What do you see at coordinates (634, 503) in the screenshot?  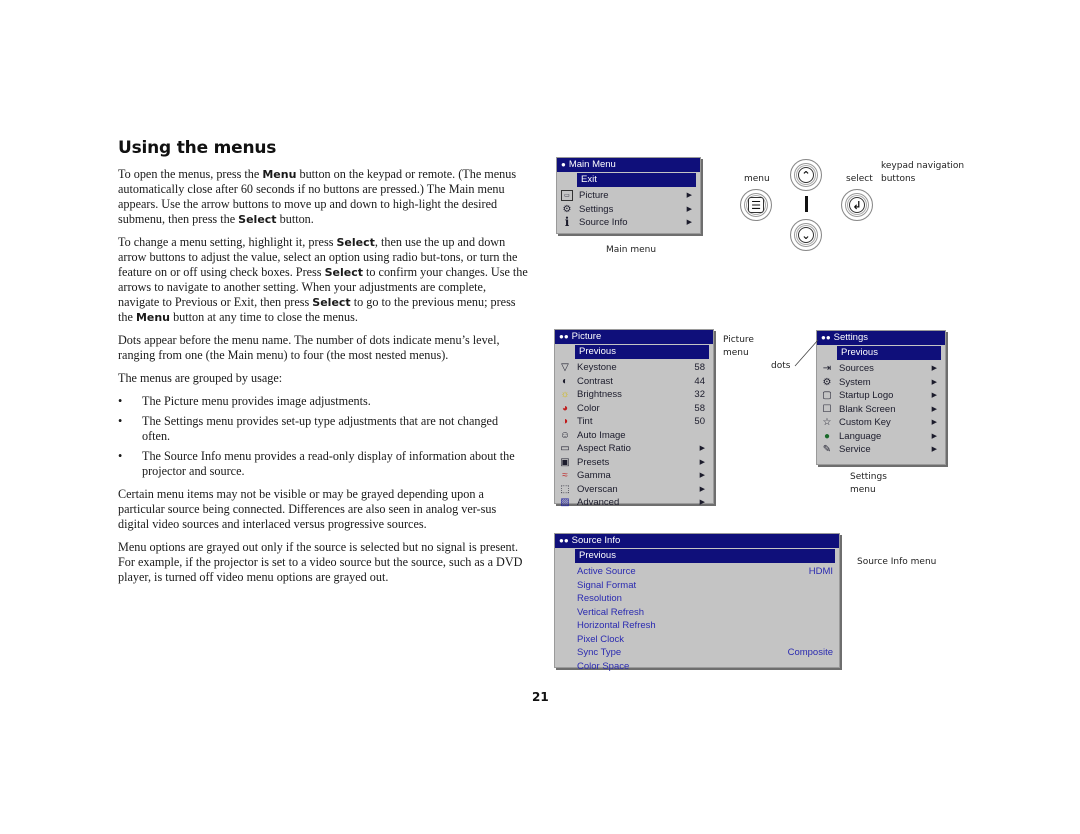 I see `menu-item-advanced: ▨ Advanced ▶` at bounding box center [634, 503].